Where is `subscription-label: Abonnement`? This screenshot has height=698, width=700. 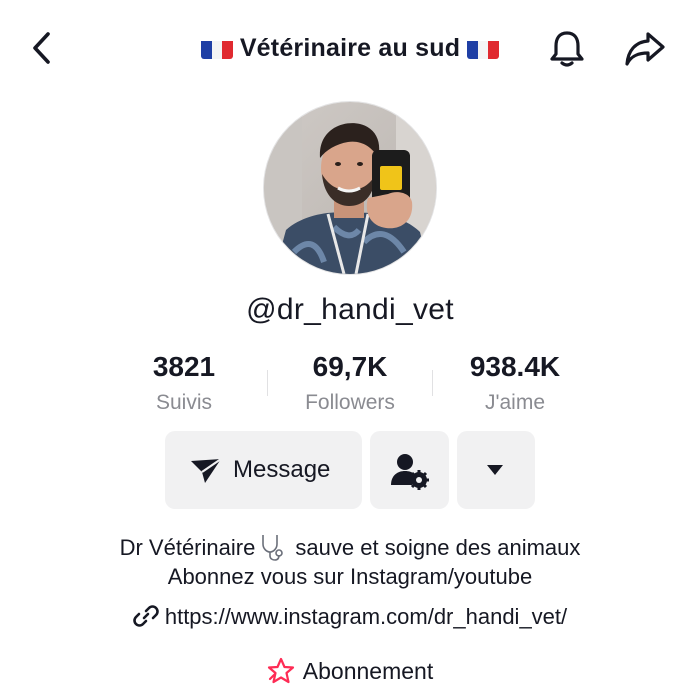
subscription-label: Abonnement is located at coordinates (368, 671).